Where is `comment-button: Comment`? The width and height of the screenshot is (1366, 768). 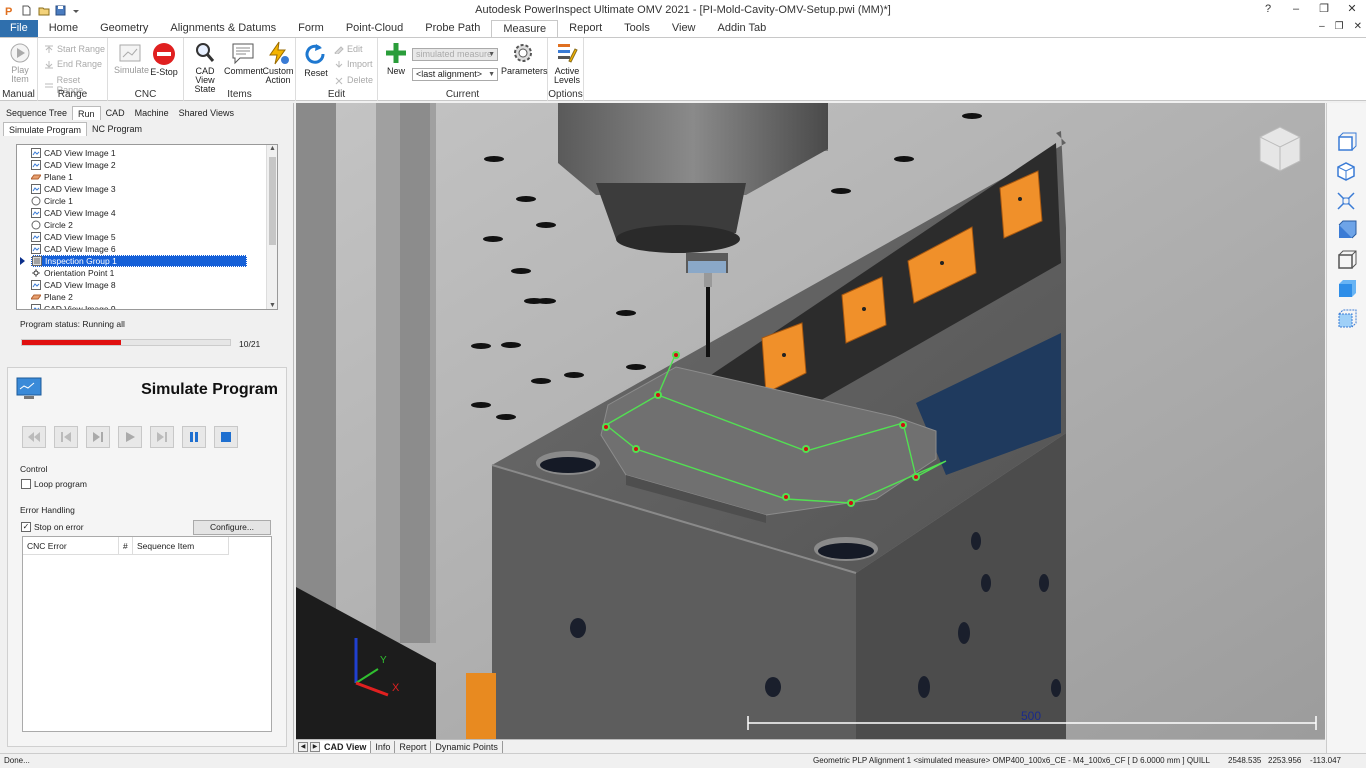
comment-button: Comment is located at coordinates (243, 58).